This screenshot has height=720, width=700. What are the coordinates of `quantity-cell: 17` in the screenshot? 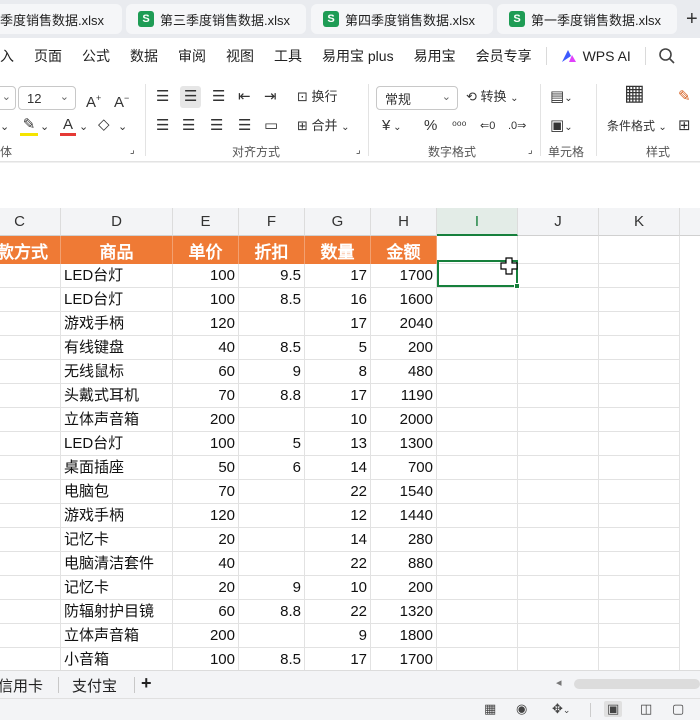 It's located at (338, 276).